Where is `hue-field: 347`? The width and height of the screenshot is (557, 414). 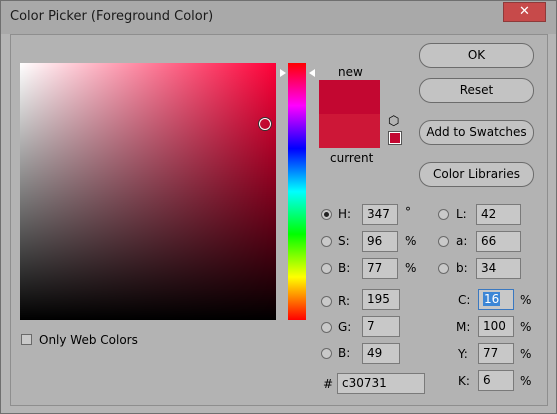
hue-field: 347 is located at coordinates (380, 214).